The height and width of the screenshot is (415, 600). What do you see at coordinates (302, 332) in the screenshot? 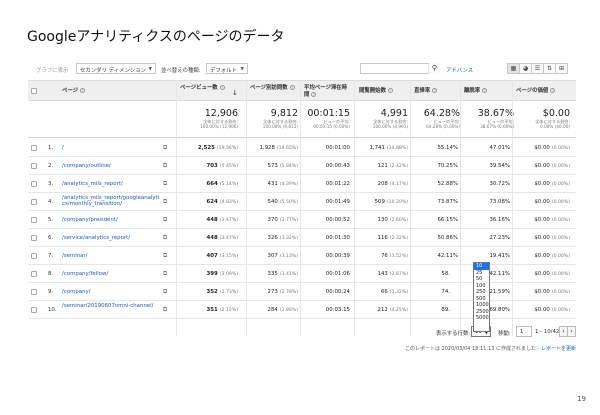
I see `pagination-bar: 表示する行数: 10 ▼ 移動: 1 1 - 10/425 ‹ ›` at bounding box center [302, 332].